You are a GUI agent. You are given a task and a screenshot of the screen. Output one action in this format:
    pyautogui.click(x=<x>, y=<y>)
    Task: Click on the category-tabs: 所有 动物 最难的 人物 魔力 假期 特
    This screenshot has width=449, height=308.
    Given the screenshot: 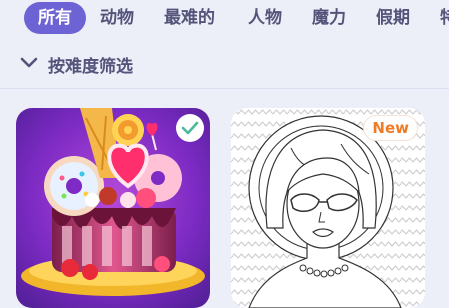 What is the action you would take?
    pyautogui.click(x=224, y=20)
    